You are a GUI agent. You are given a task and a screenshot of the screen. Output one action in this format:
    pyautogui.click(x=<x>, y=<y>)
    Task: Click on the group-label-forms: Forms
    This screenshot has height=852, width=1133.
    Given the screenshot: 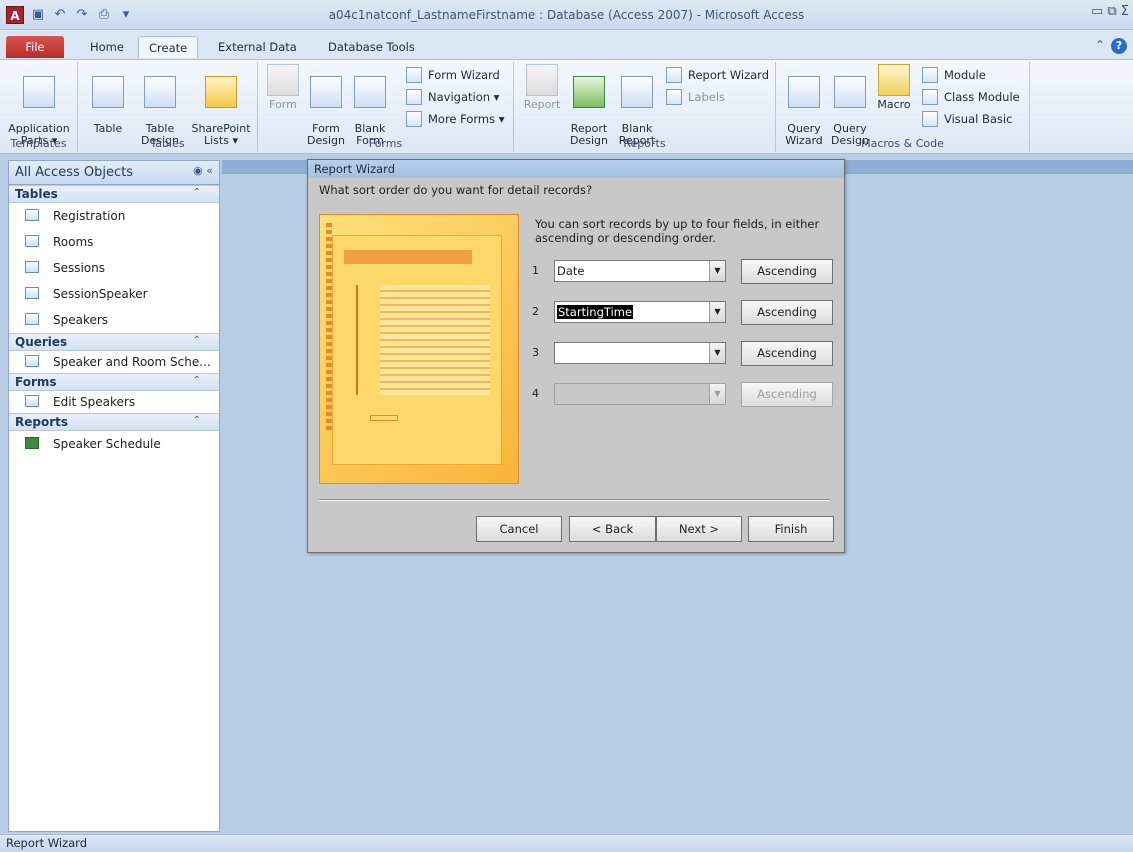 What is the action you would take?
    pyautogui.click(x=385, y=143)
    